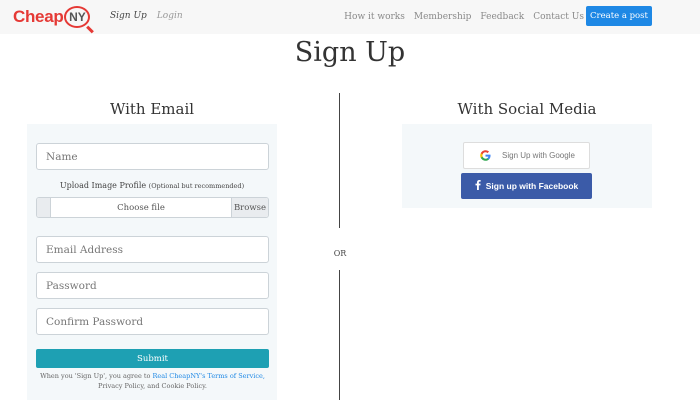  Describe the element at coordinates (44, 207) in the screenshot. I see `file-input-prefix` at that location.